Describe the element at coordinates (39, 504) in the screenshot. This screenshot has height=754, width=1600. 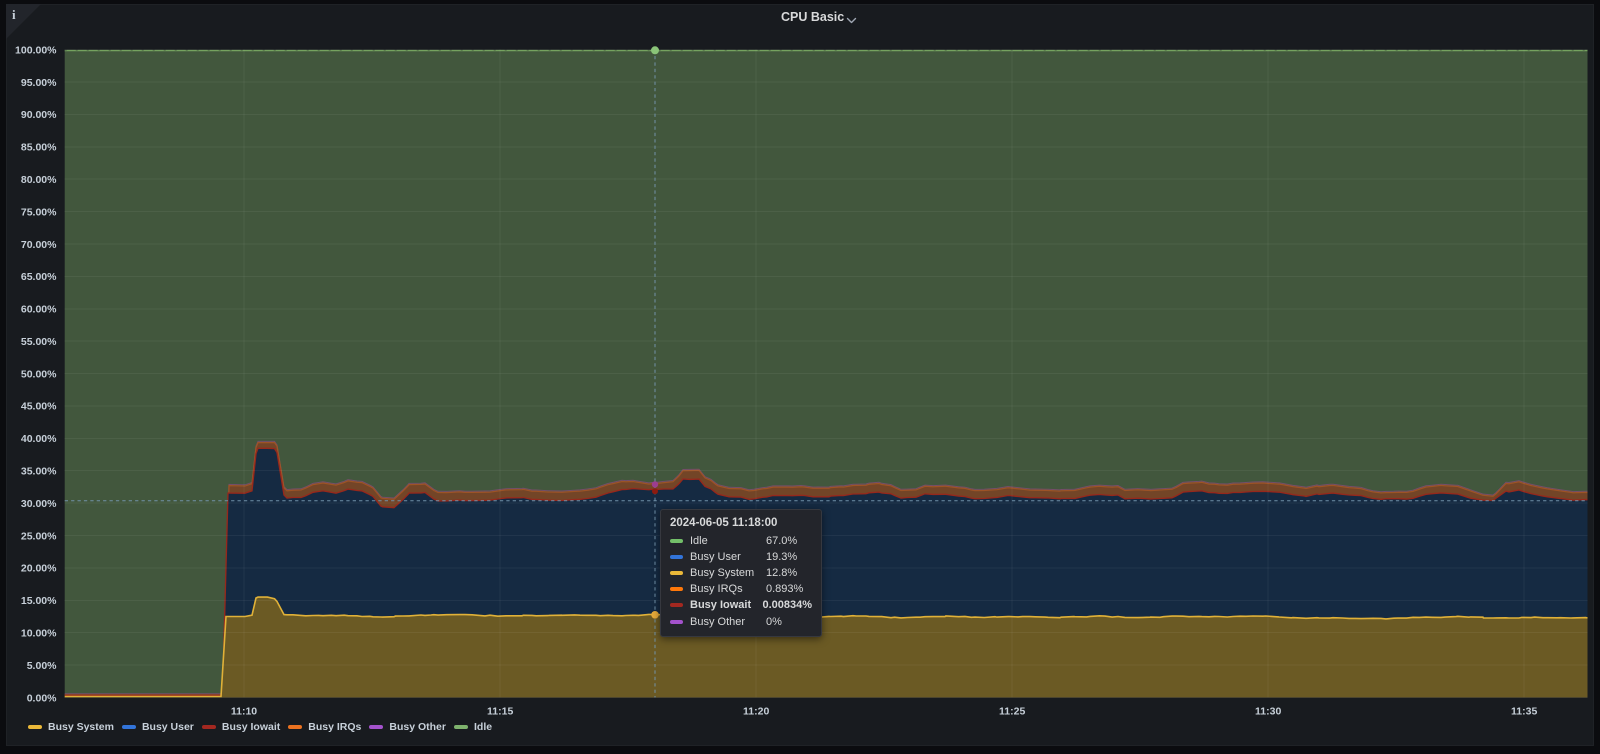
I see `svg-text: 30.00%` at that location.